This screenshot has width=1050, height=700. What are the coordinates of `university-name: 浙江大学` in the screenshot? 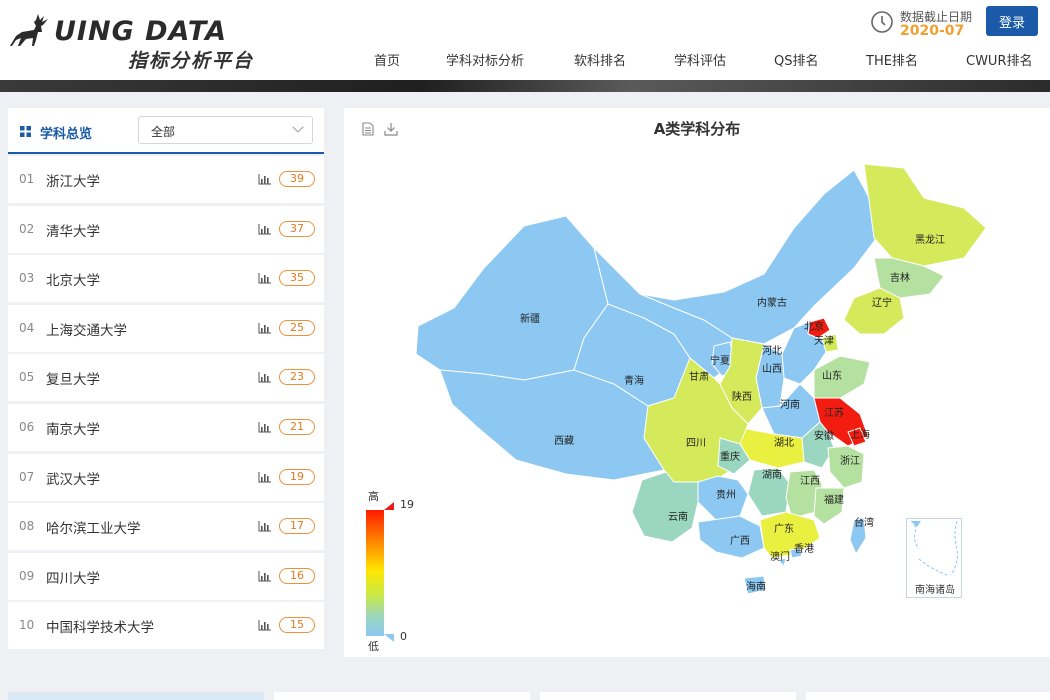 It's located at (73, 182).